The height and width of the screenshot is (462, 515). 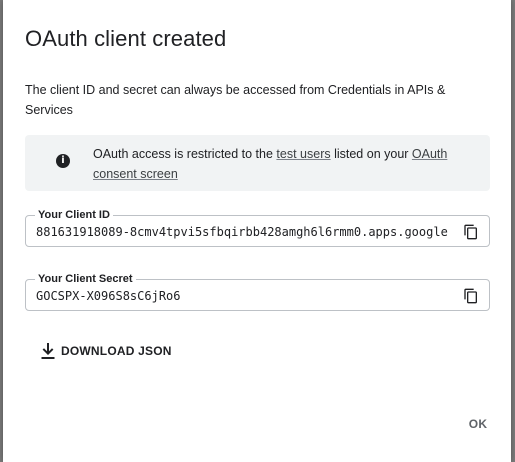 I want to click on notice-text-before: OAuth access is restricted to the, so click(x=185, y=154).